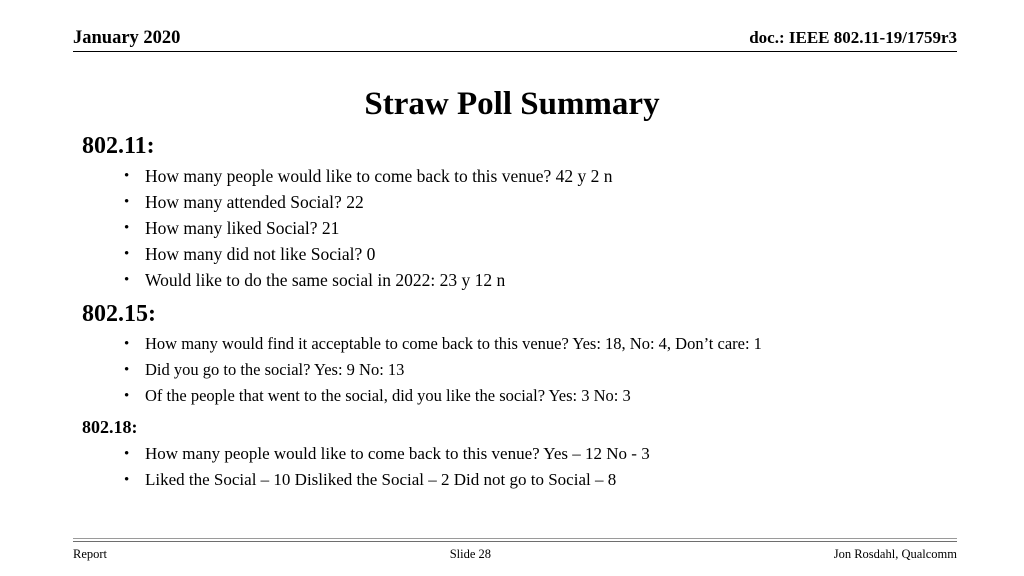  I want to click on header-date: January 2020, so click(127, 38).